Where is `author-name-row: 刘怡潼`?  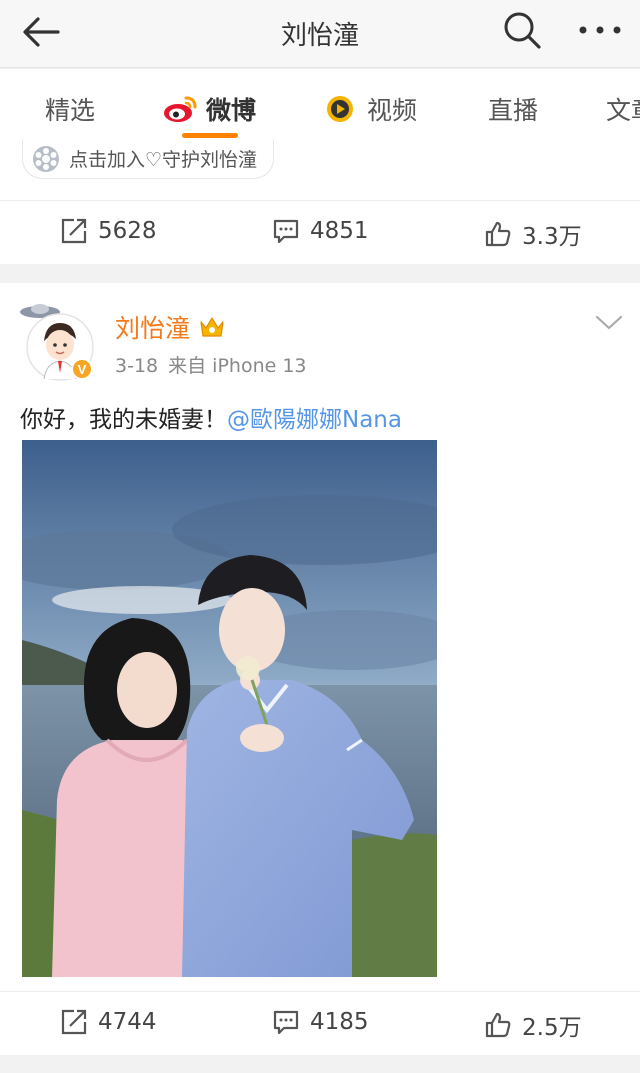 author-name-row: 刘怡潼 is located at coordinates (170, 327).